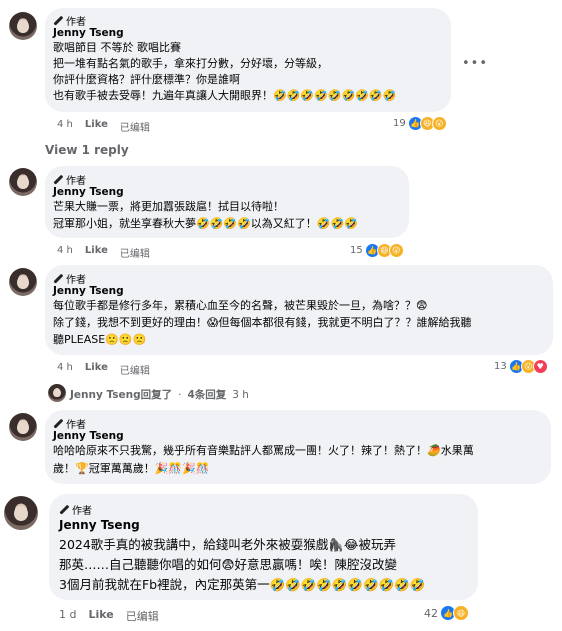 The image size is (562, 631). I want to click on reaction-count: 13, so click(500, 366).